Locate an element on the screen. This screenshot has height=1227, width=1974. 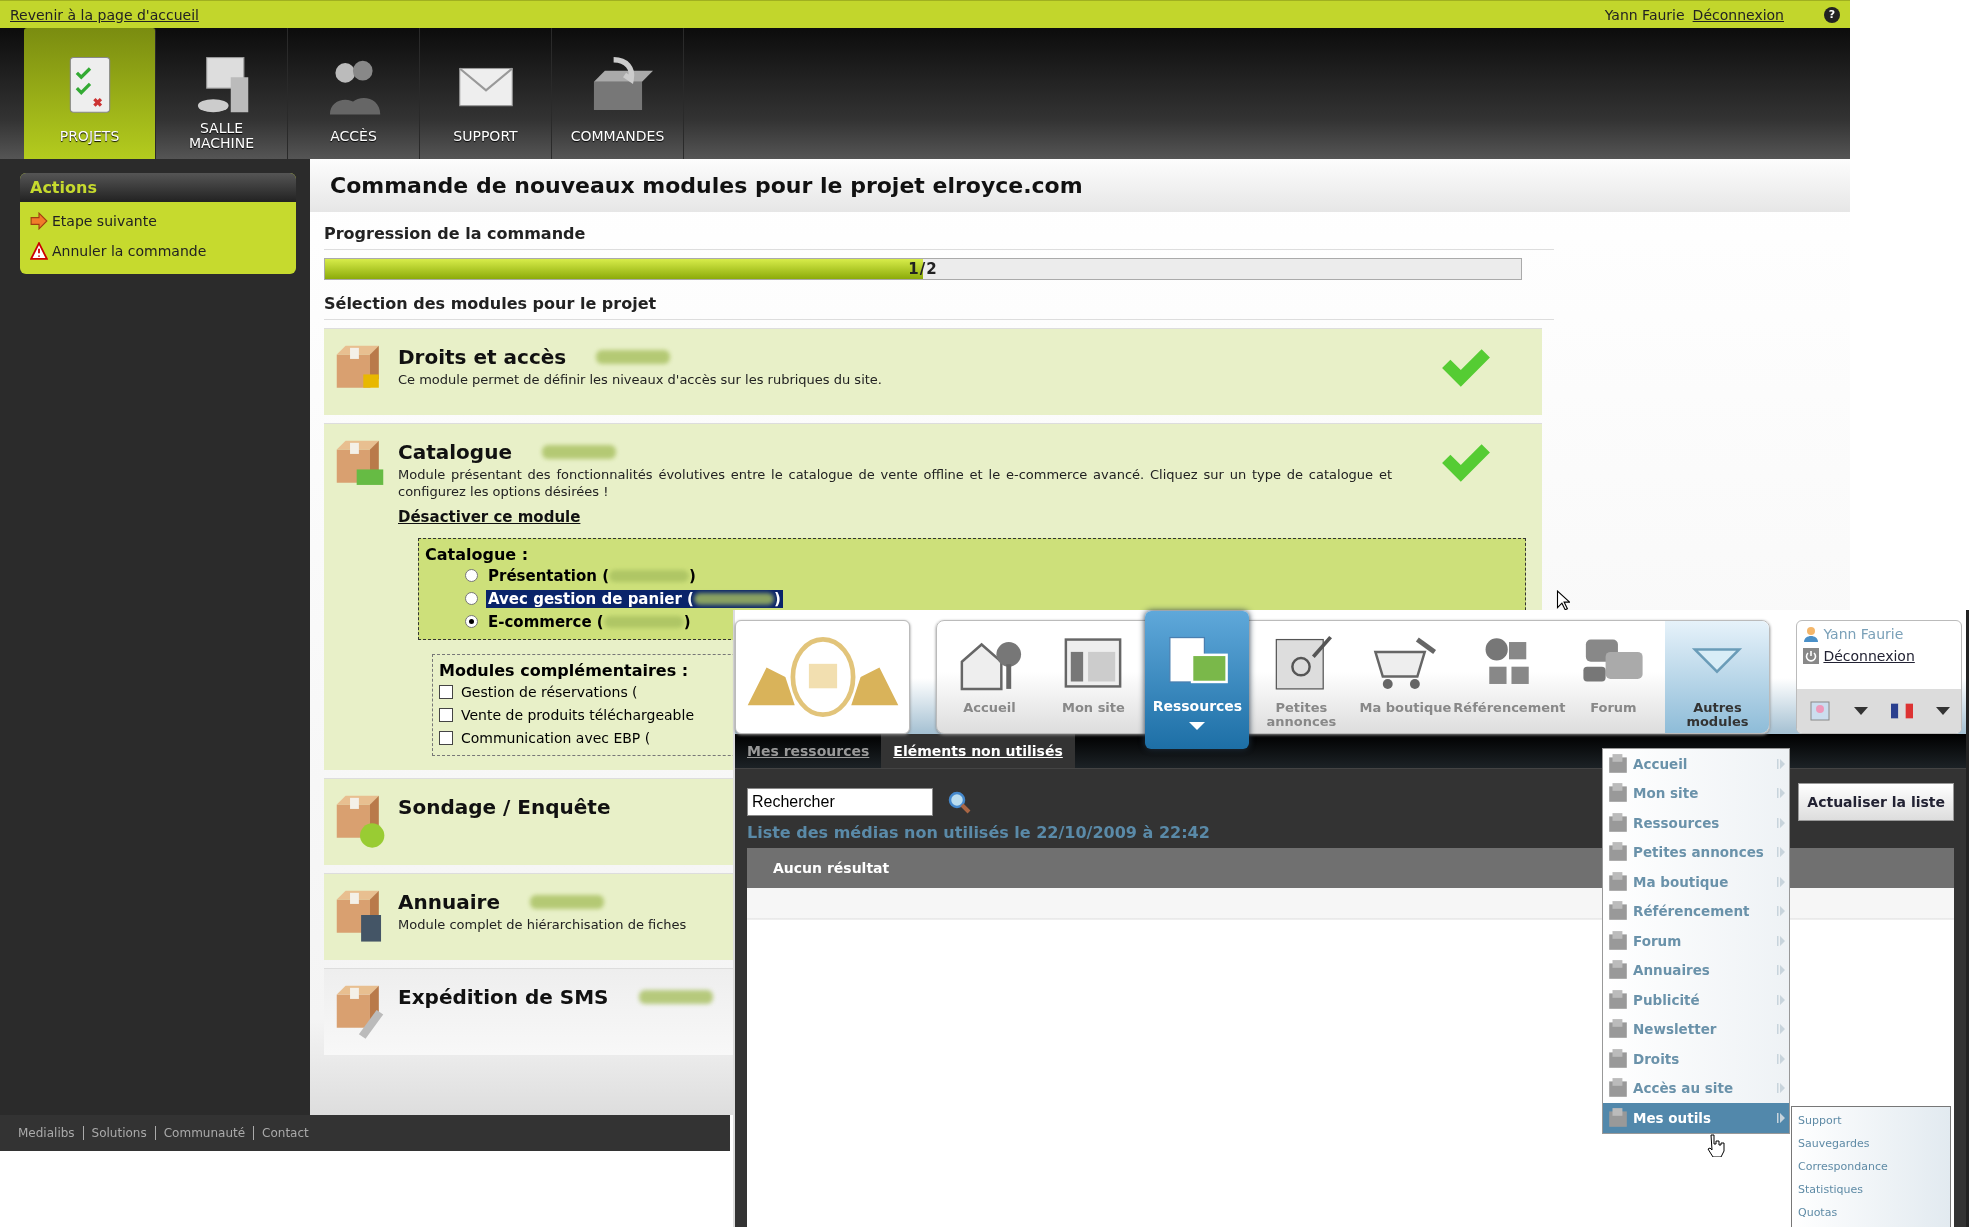
hand-cursor-icon is located at coordinates (1715, 1144).